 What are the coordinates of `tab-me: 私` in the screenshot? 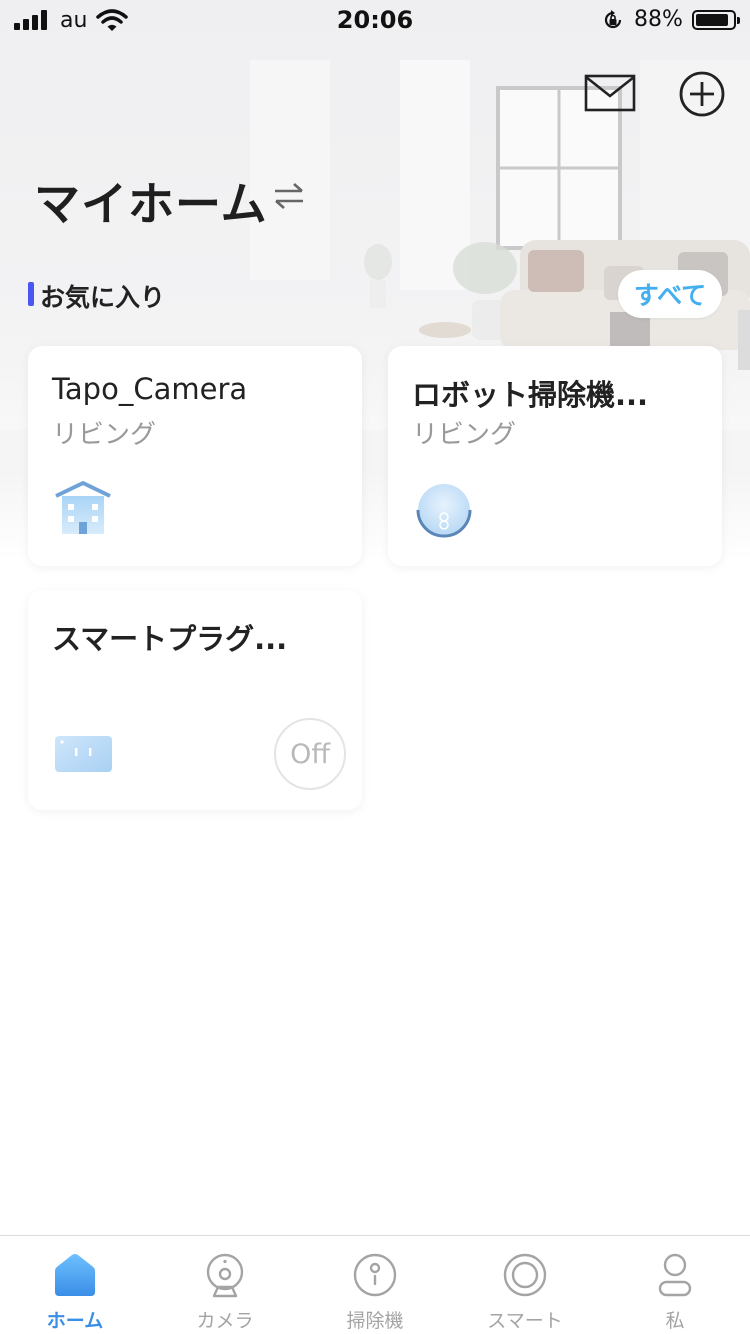 It's located at (675, 1285).